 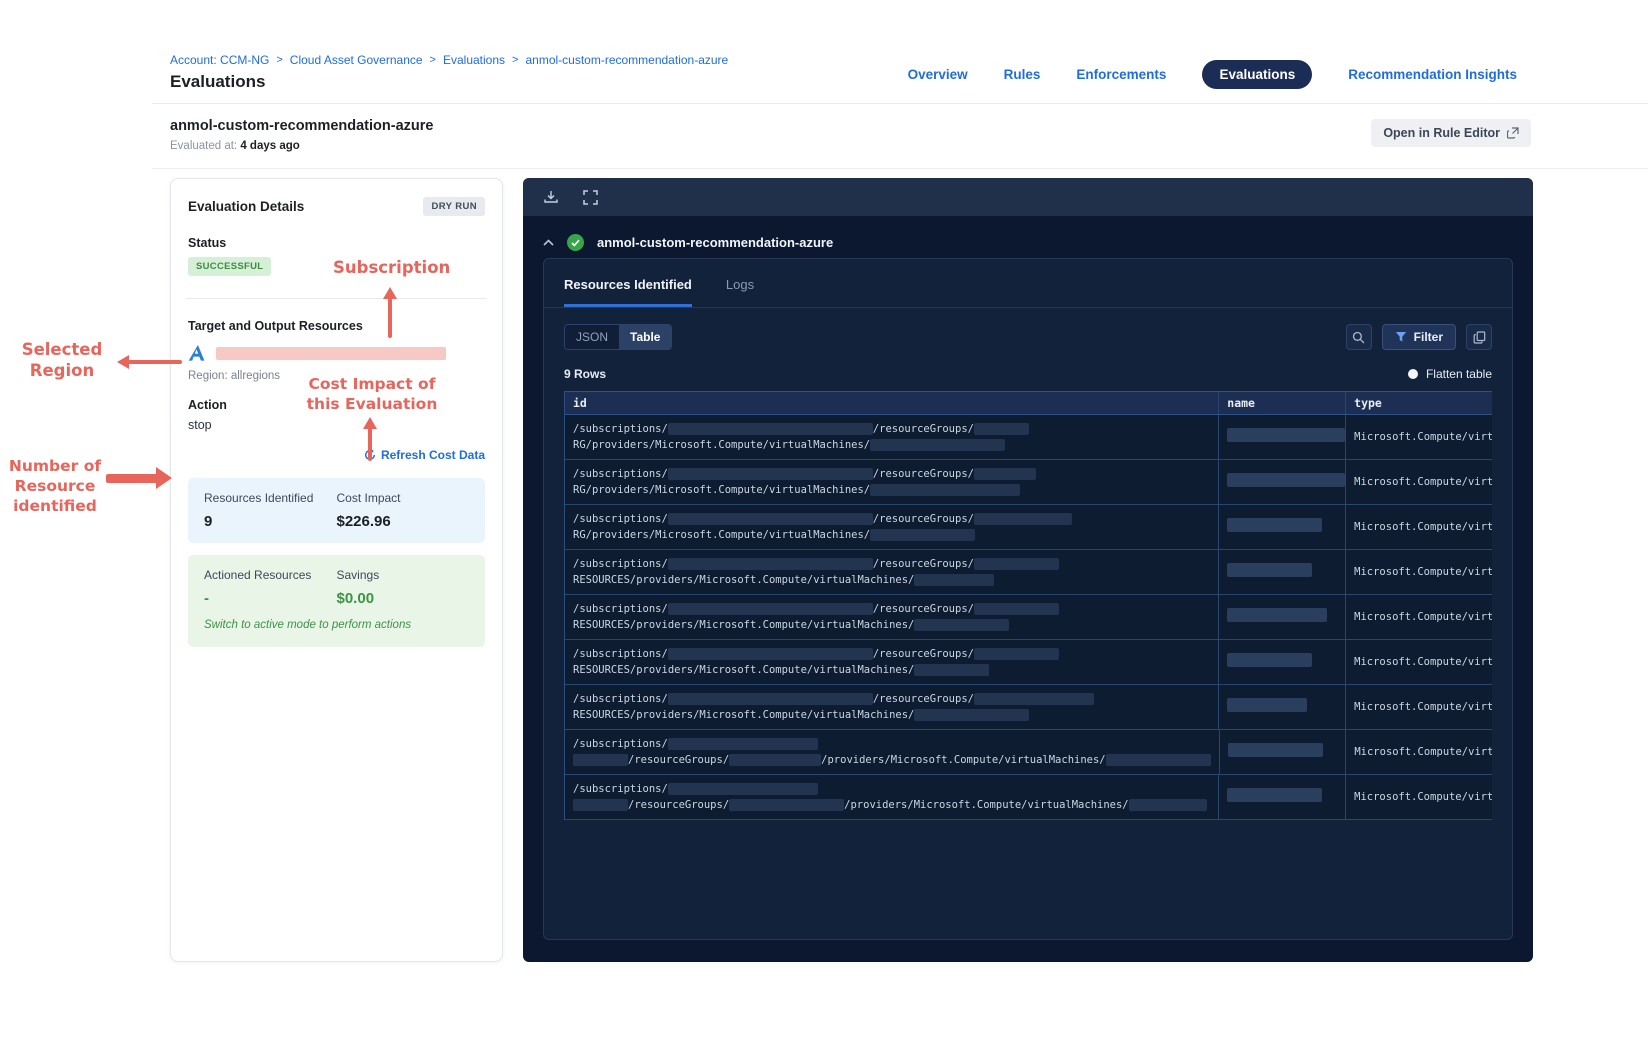 I want to click on breadcrumb-account: Account: CCM-NG, so click(x=219, y=60).